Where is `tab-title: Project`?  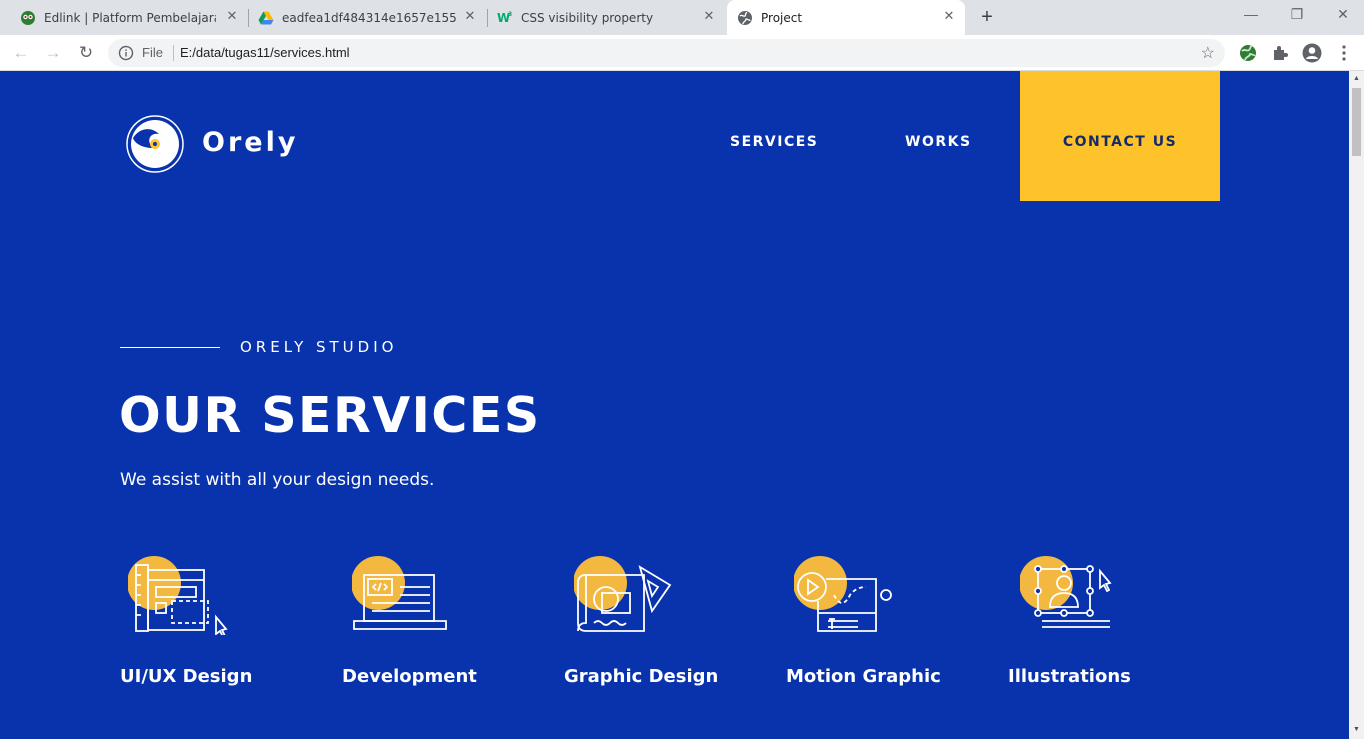 tab-title: Project is located at coordinates (782, 17).